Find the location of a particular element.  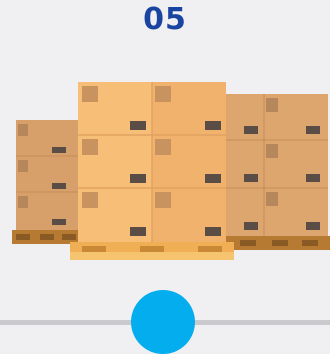

right-pallet is located at coordinates (276, 243).